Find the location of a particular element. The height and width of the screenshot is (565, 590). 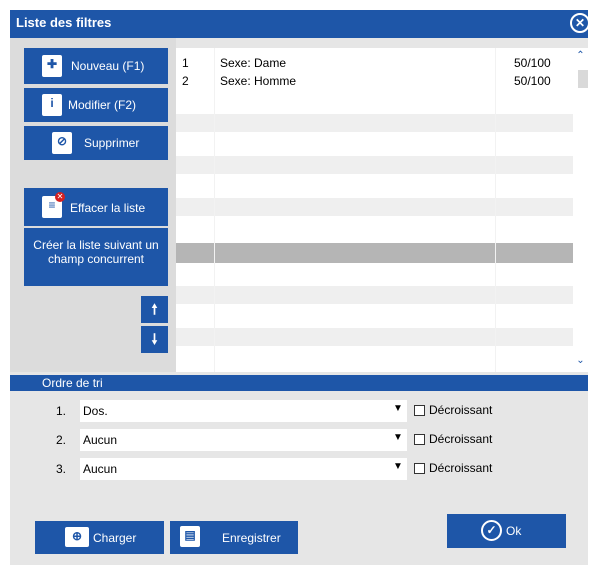

sort-row-1: 1. Dos. ▼ Décroissant is located at coordinates (299, 411).